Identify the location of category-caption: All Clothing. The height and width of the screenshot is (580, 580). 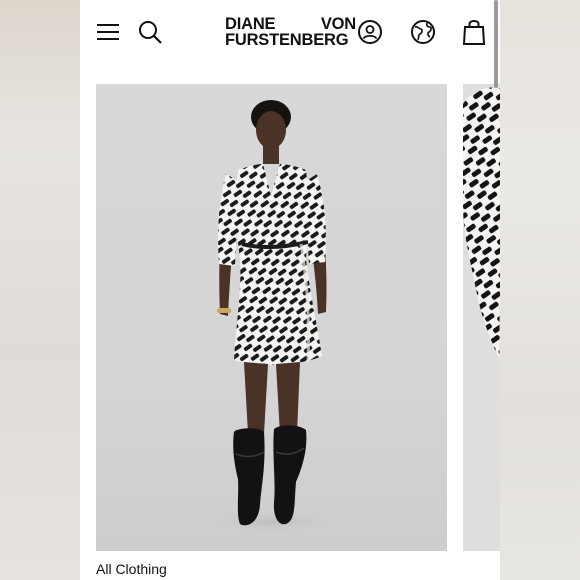
(131, 569).